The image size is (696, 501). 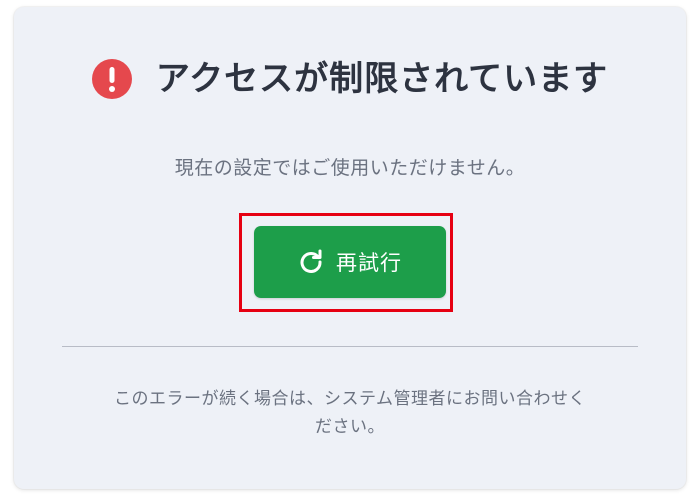 I want to click on refresh-icon, so click(x=311, y=262).